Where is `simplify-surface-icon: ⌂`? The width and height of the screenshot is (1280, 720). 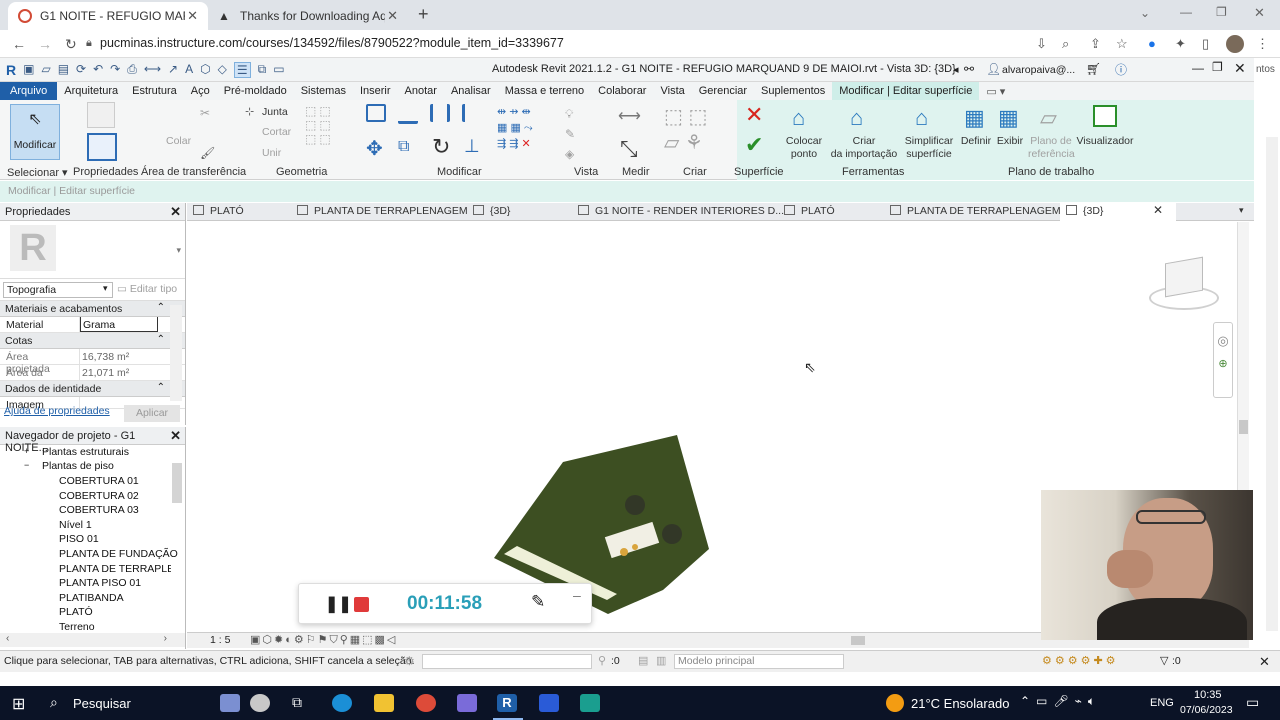
simplify-surface-icon: ⌂ is located at coordinates (921, 118).